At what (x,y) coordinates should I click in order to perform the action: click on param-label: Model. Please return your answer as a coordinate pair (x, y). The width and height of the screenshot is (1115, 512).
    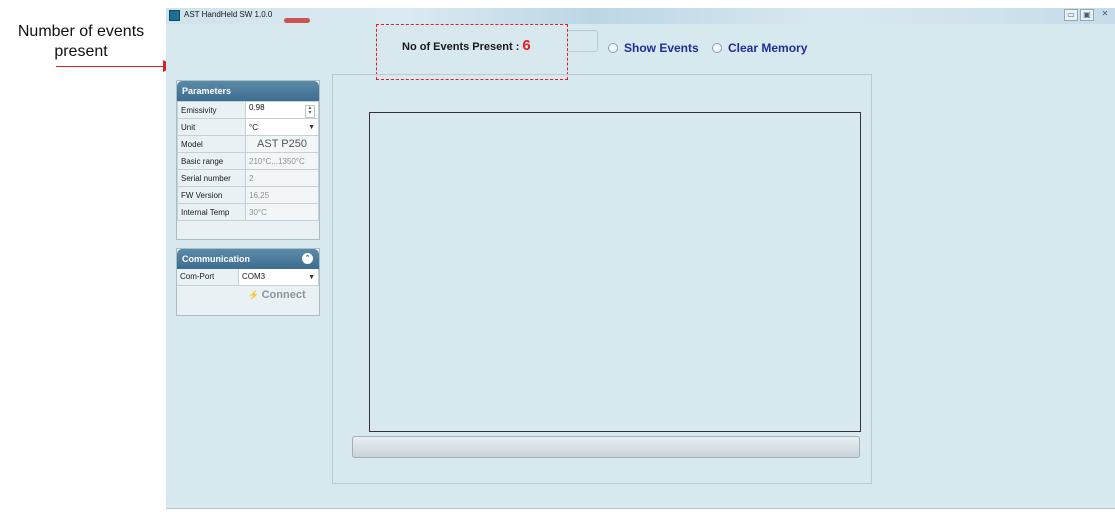
    Looking at the image, I should click on (211, 144).